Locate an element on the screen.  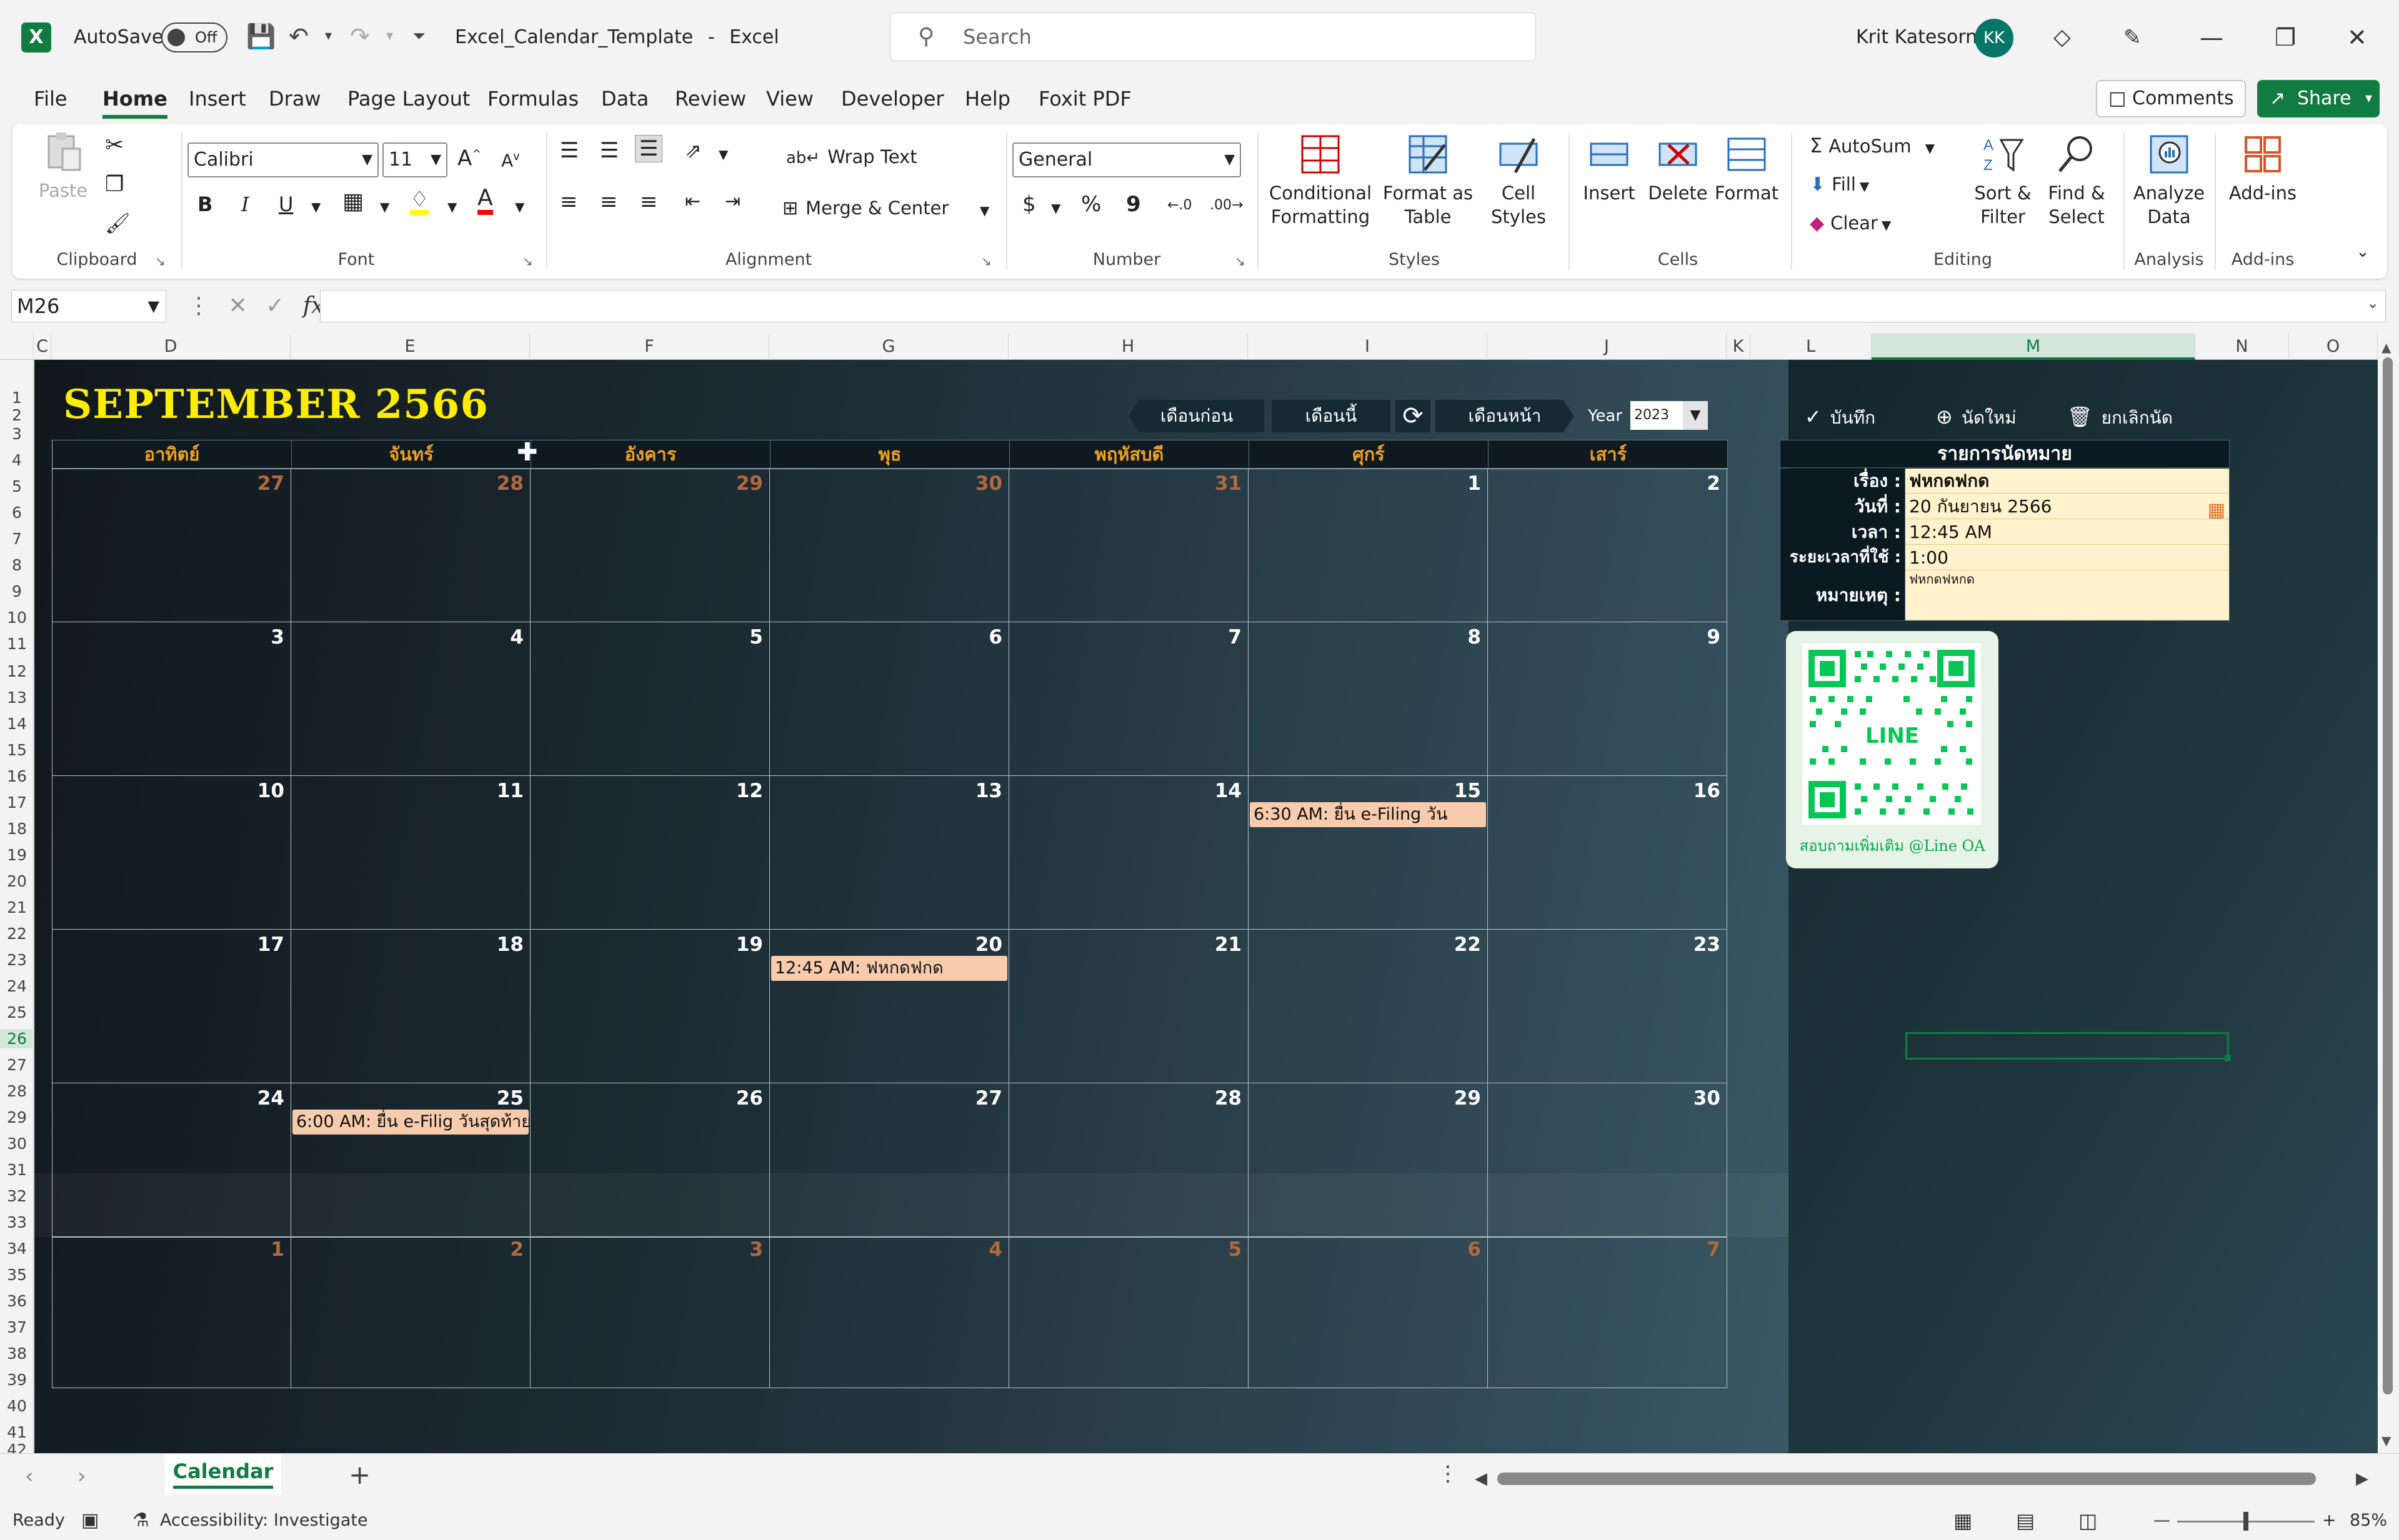
row-header: 9 is located at coordinates (17, 591).